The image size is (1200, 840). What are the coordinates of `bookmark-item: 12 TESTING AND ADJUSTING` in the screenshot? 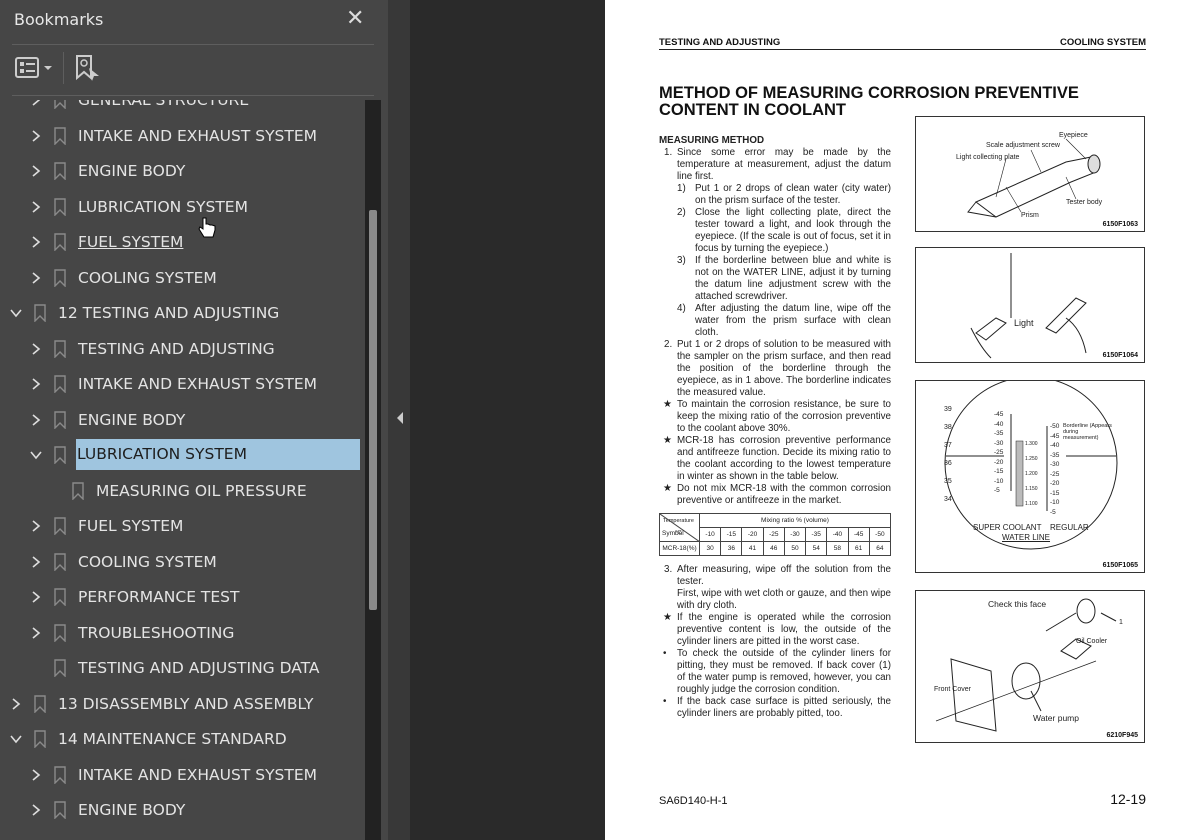 It's located at (182, 314).